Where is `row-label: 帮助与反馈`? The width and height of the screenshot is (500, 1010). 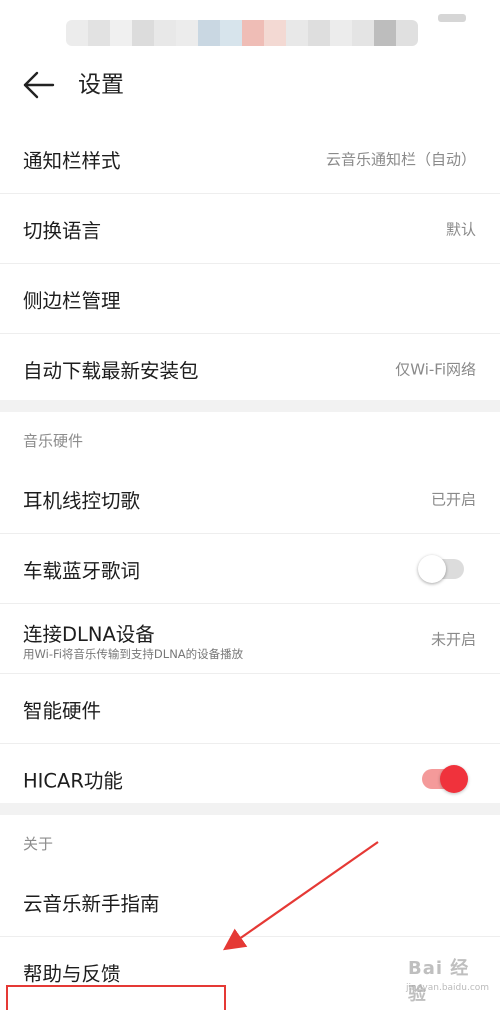 row-label: 帮助与反馈 is located at coordinates (72, 973).